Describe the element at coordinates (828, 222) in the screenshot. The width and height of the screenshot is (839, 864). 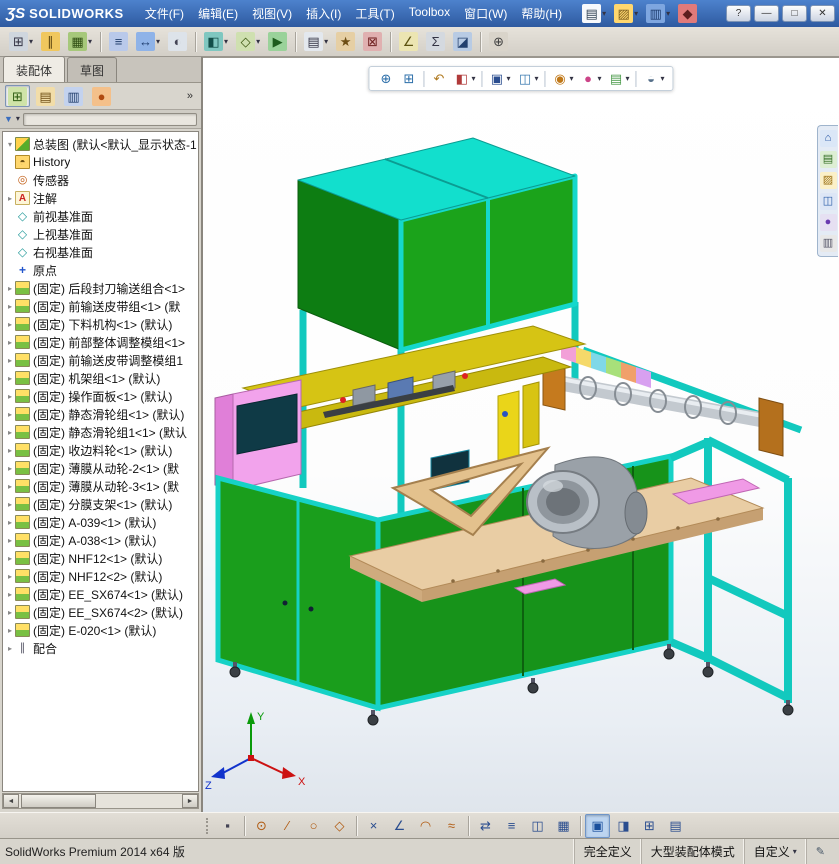
I see `appearances-icon: ●` at that location.